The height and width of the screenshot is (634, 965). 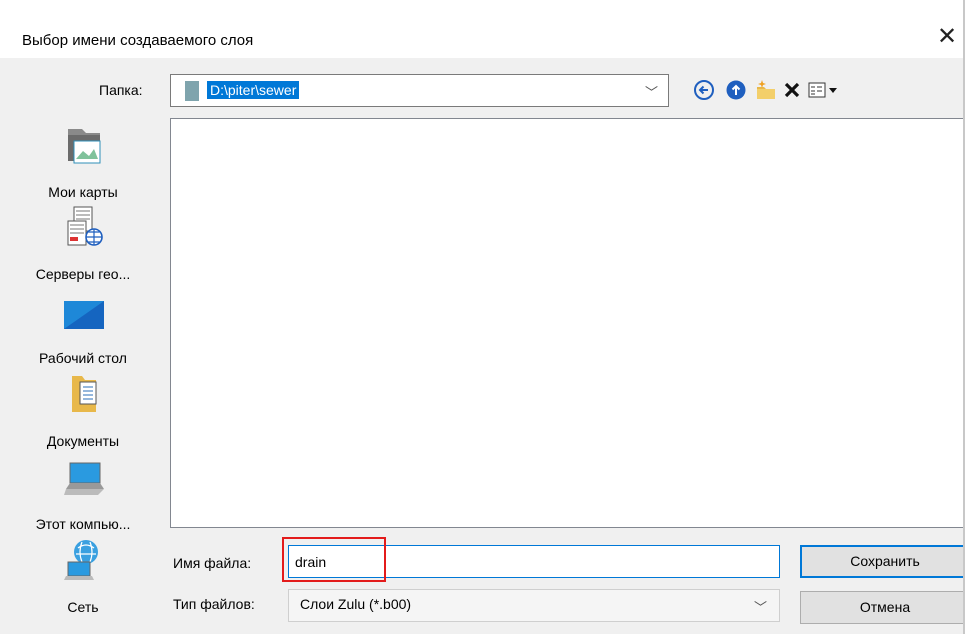 What do you see at coordinates (121, 90) in the screenshot?
I see `folder-label: Папка:` at bounding box center [121, 90].